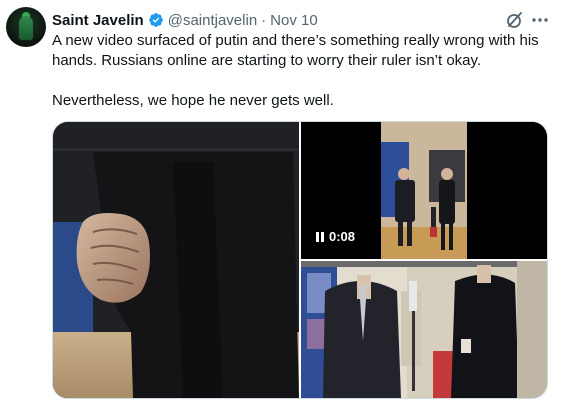 The height and width of the screenshot is (407, 561). Describe the element at coordinates (98, 20) in the screenshot. I see `author-name: Saint Javelin` at that location.